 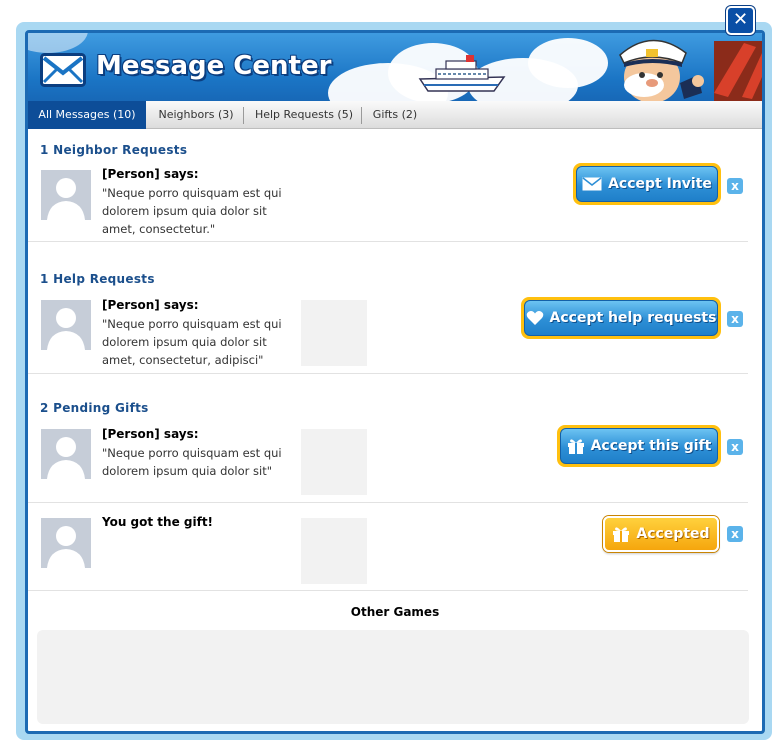 What do you see at coordinates (690, 70) in the screenshot?
I see `captain-mascot-icon` at bounding box center [690, 70].